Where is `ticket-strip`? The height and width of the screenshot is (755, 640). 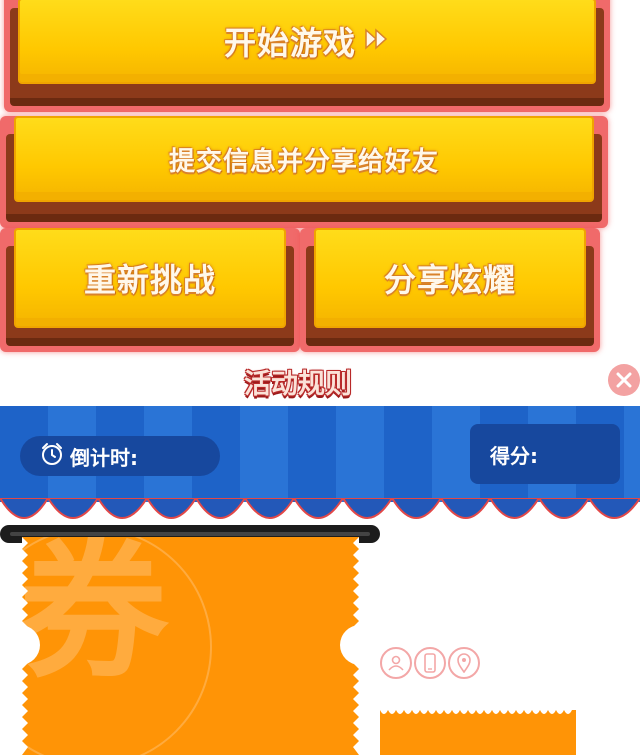 ticket-strip is located at coordinates (478, 732).